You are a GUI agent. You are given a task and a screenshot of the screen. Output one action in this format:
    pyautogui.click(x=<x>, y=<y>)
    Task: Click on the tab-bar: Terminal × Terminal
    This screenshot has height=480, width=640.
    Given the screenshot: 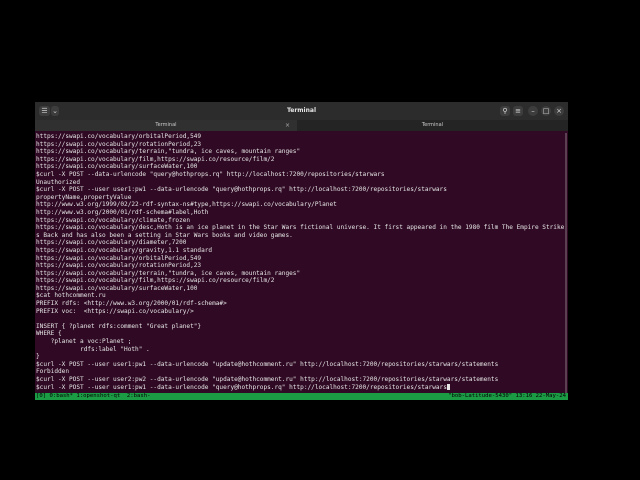 What is the action you would take?
    pyautogui.click(x=301, y=125)
    